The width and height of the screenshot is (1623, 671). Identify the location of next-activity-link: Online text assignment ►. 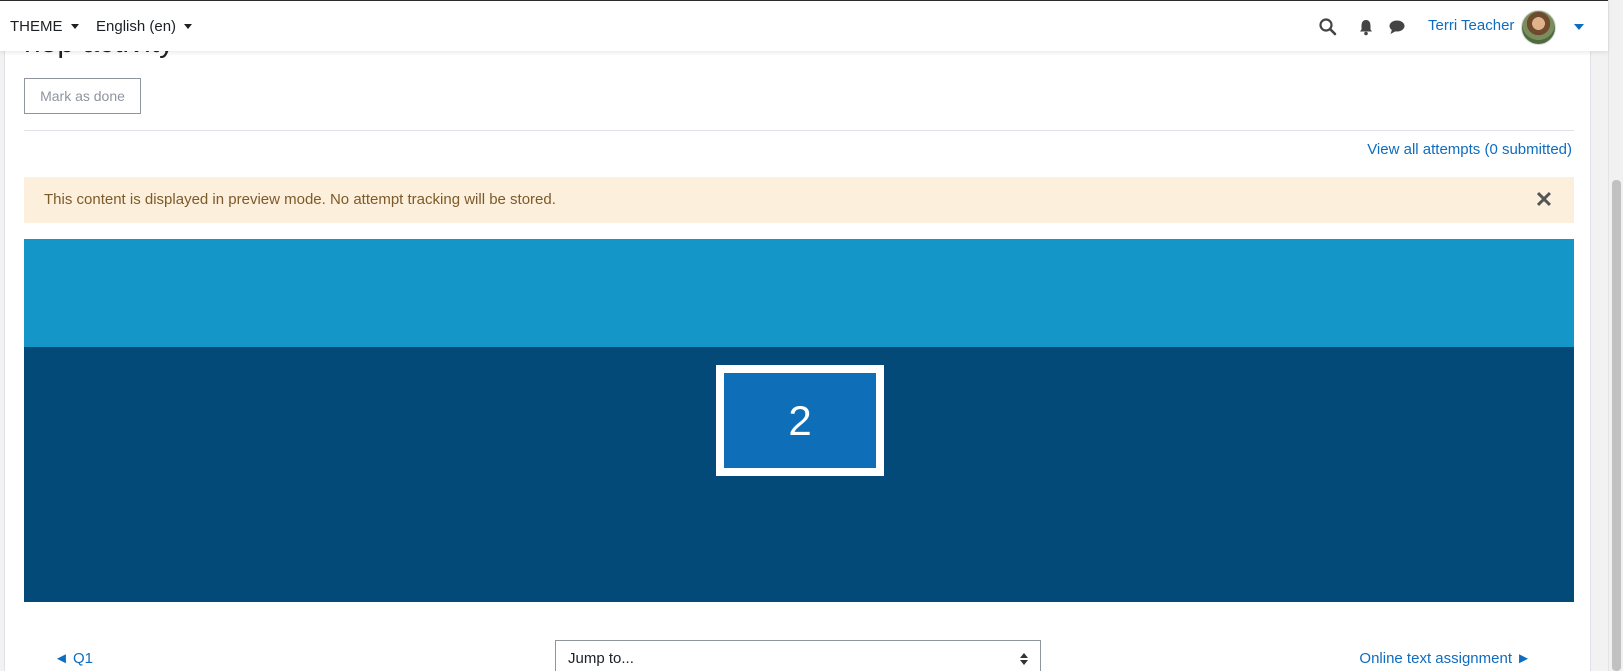
(1445, 658).